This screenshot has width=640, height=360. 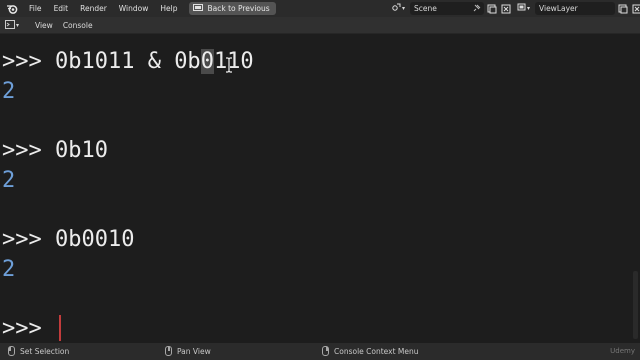 What do you see at coordinates (635, 305) in the screenshot?
I see `scrollbar` at bounding box center [635, 305].